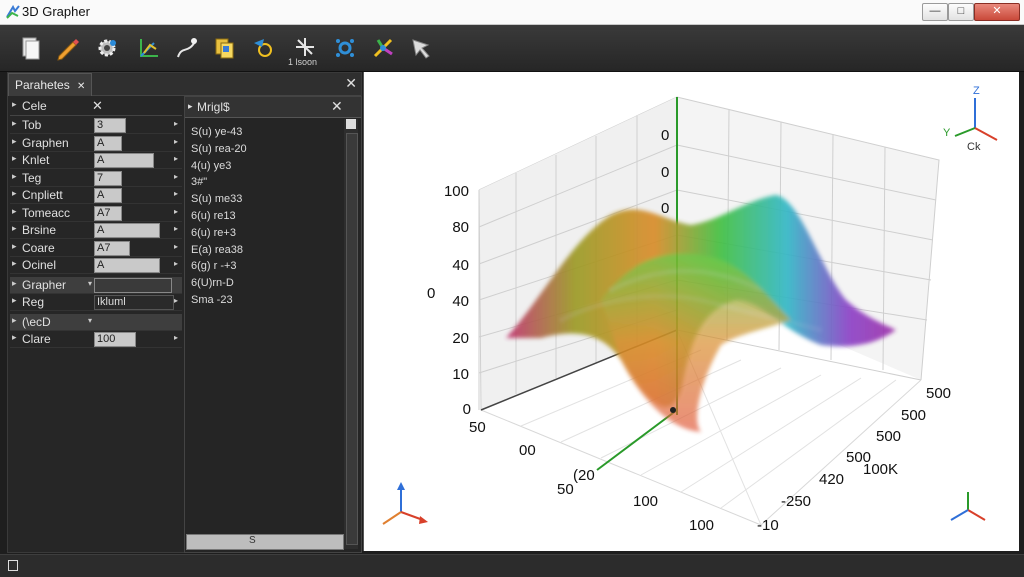  I want to click on expression-item: 4(u) ye3, so click(211, 166).